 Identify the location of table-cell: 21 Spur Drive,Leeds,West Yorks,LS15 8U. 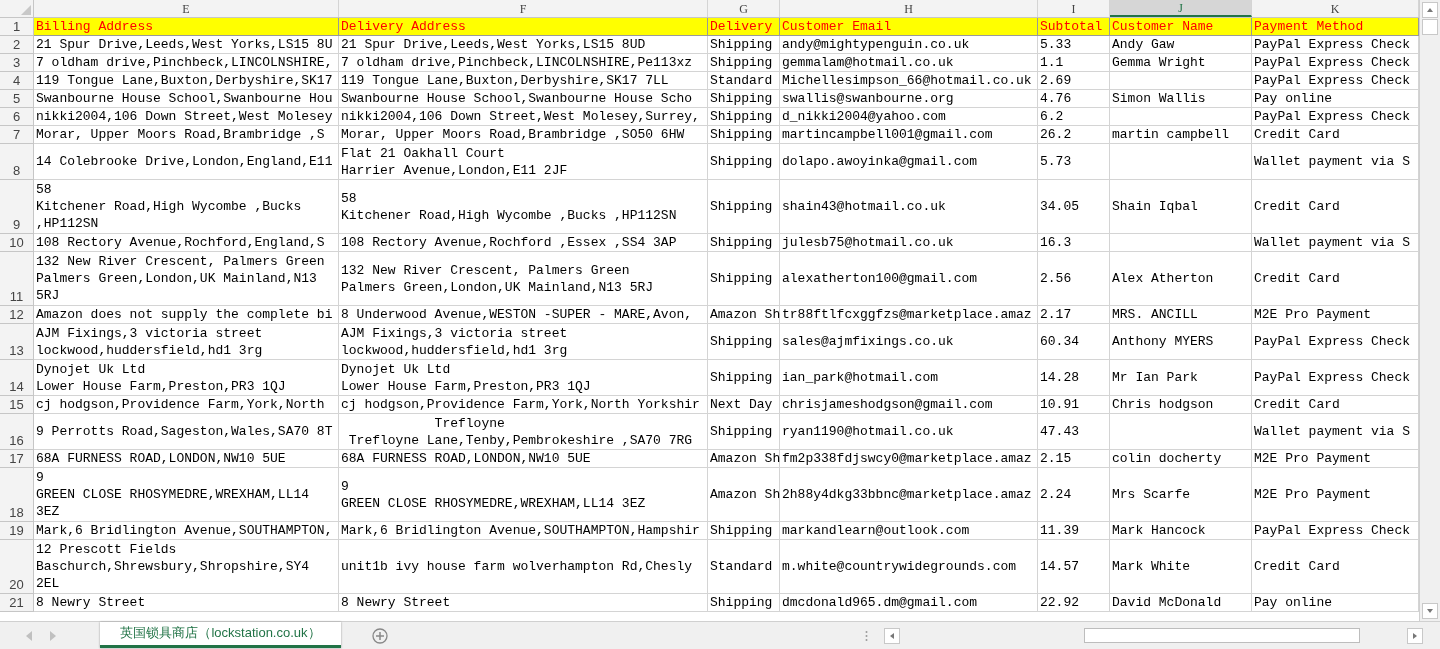
(186, 45).